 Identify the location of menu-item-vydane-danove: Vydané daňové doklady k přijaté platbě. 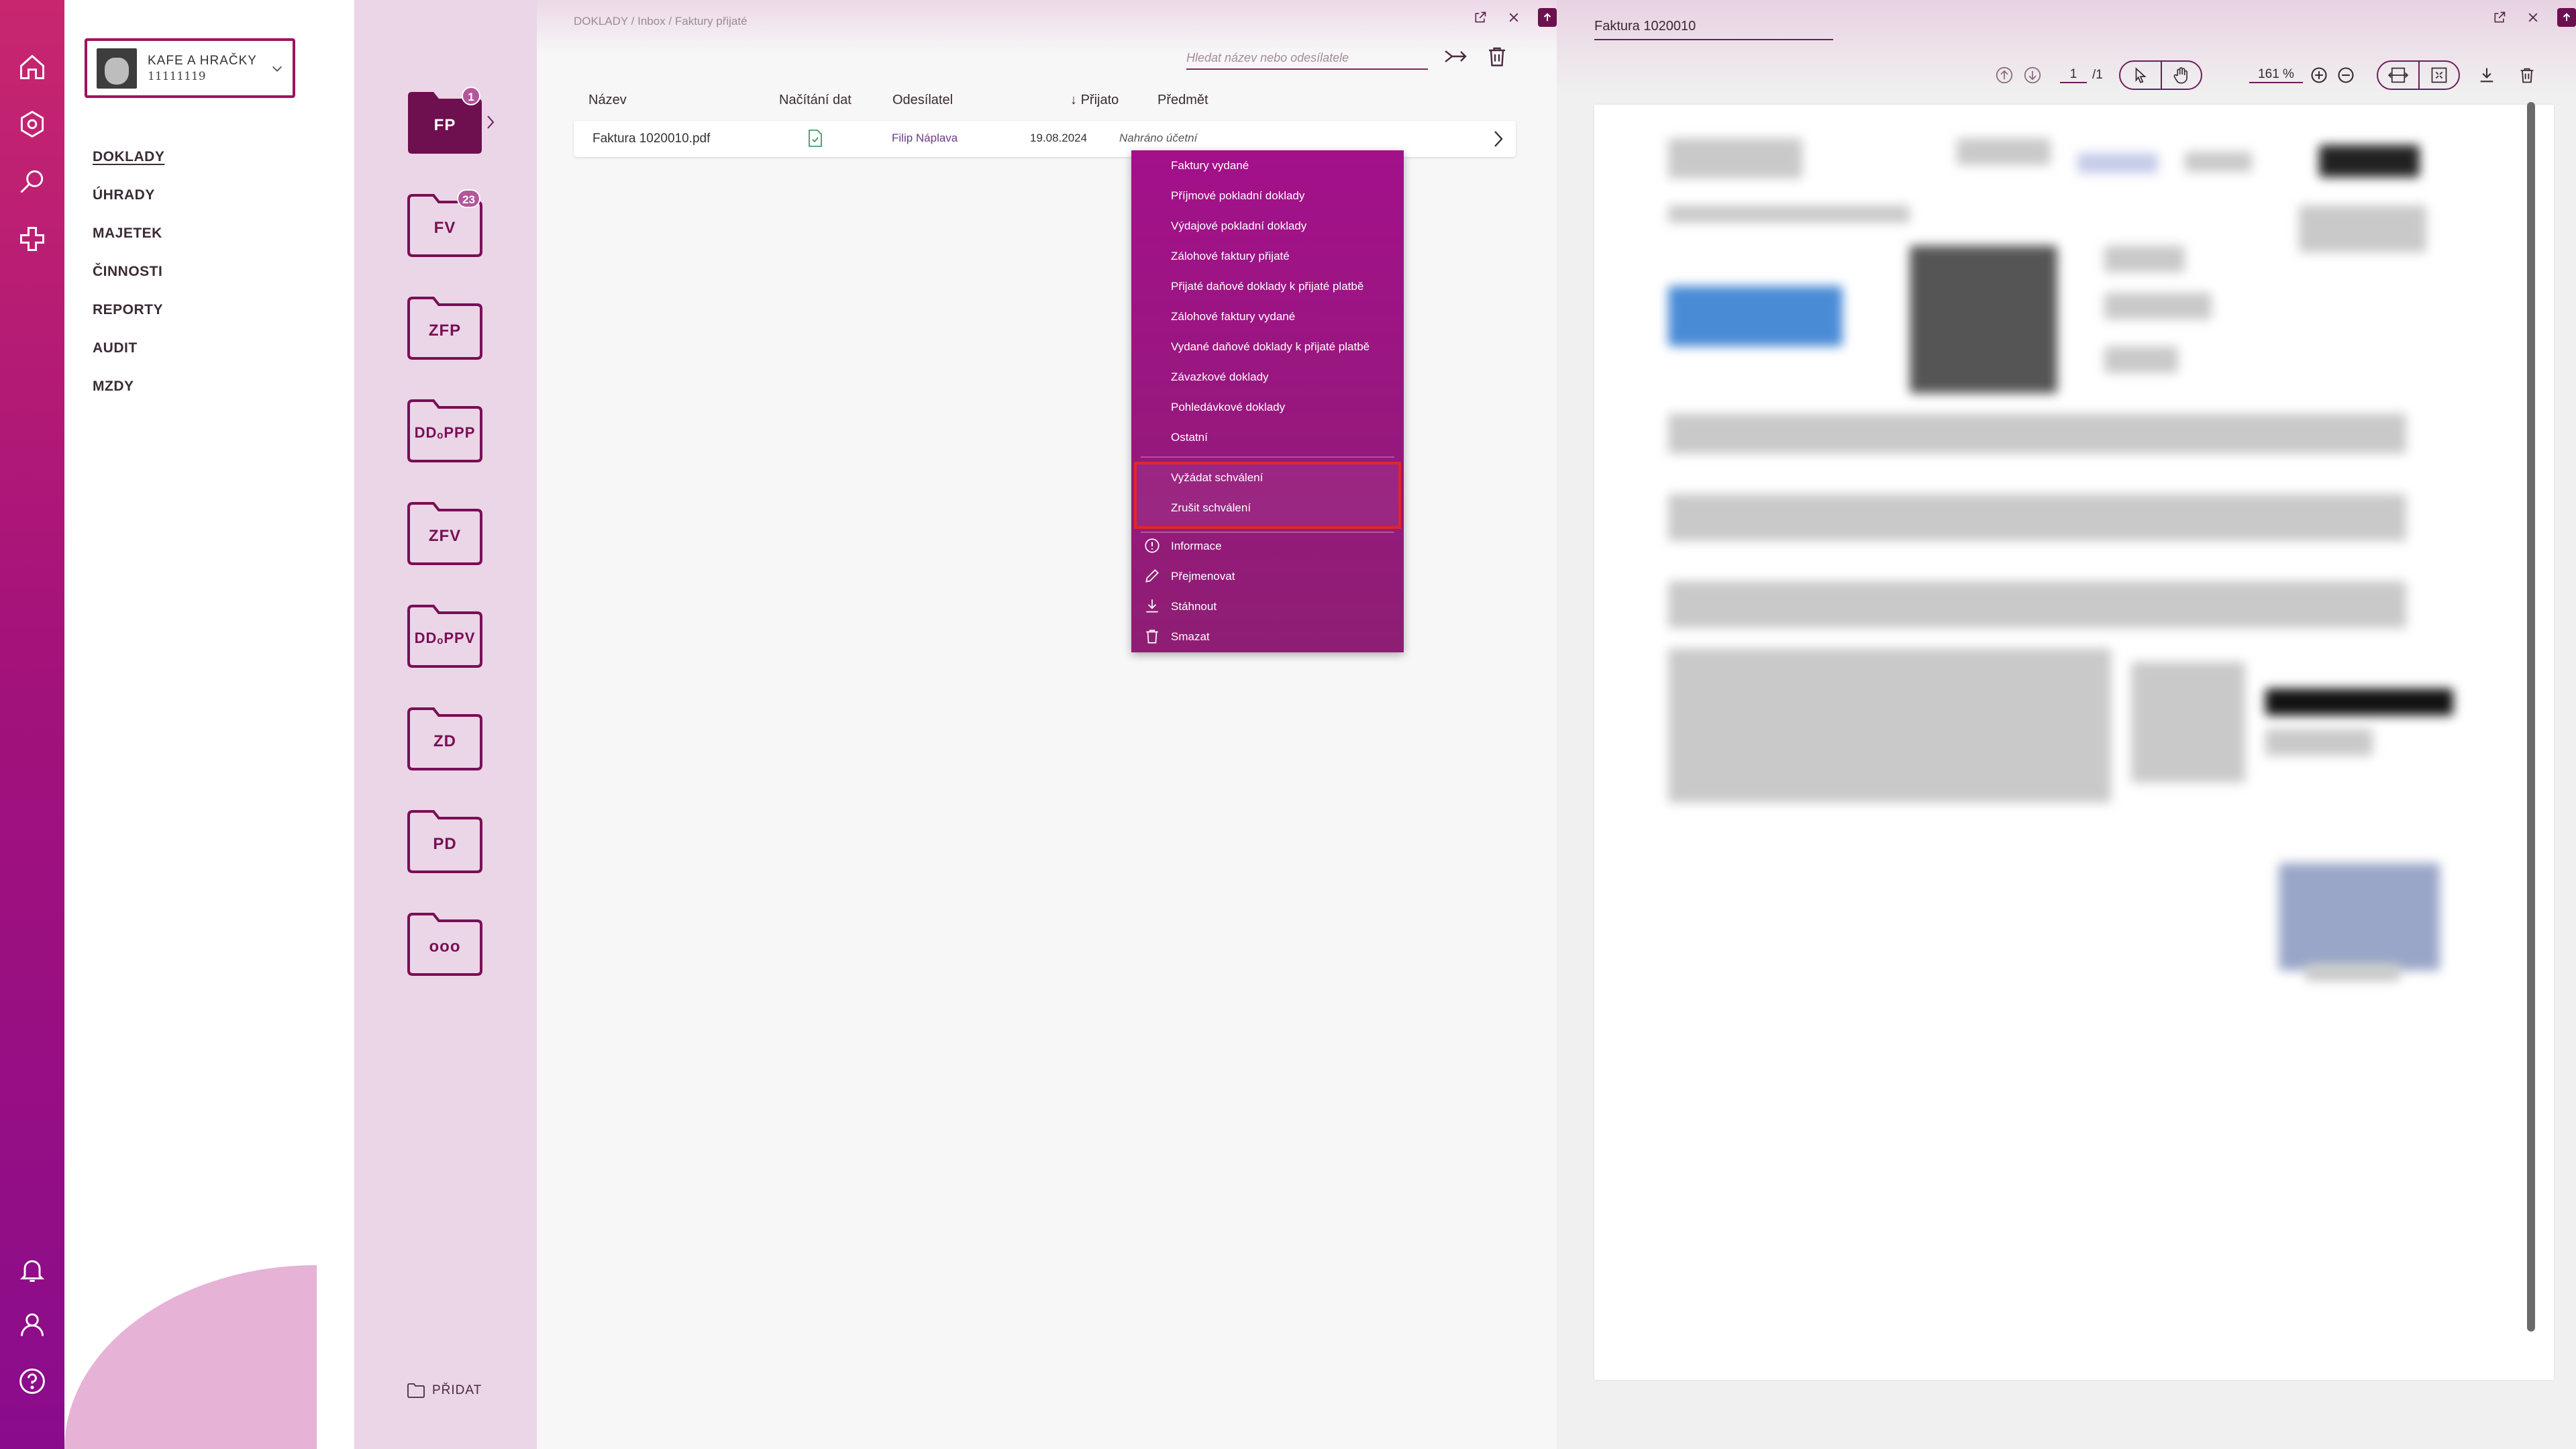
(1270, 348).